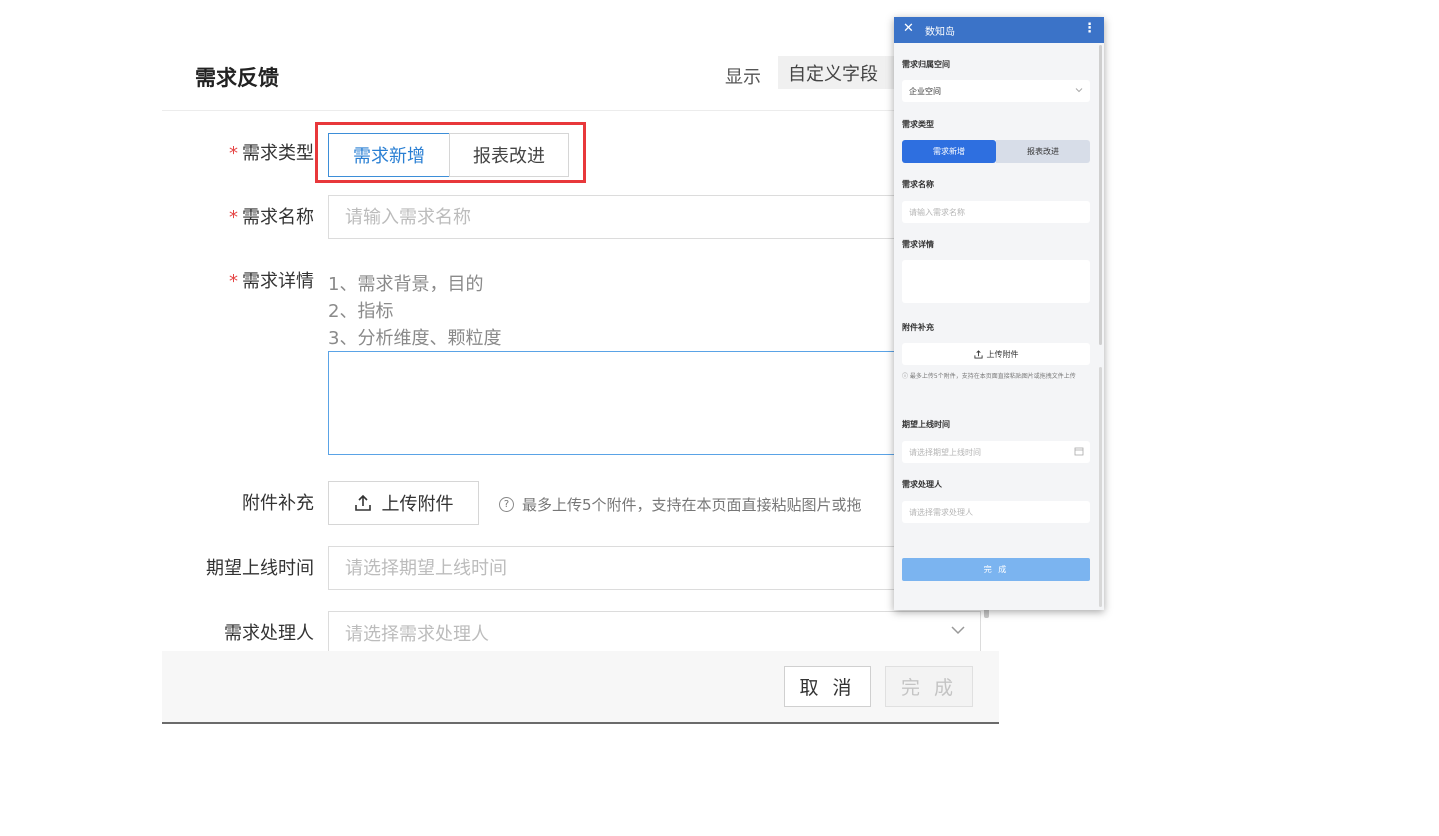 The image size is (1439, 836). What do you see at coordinates (406, 284) in the screenshot?
I see `detail-hint-1: 1、需求背景，目的` at bounding box center [406, 284].